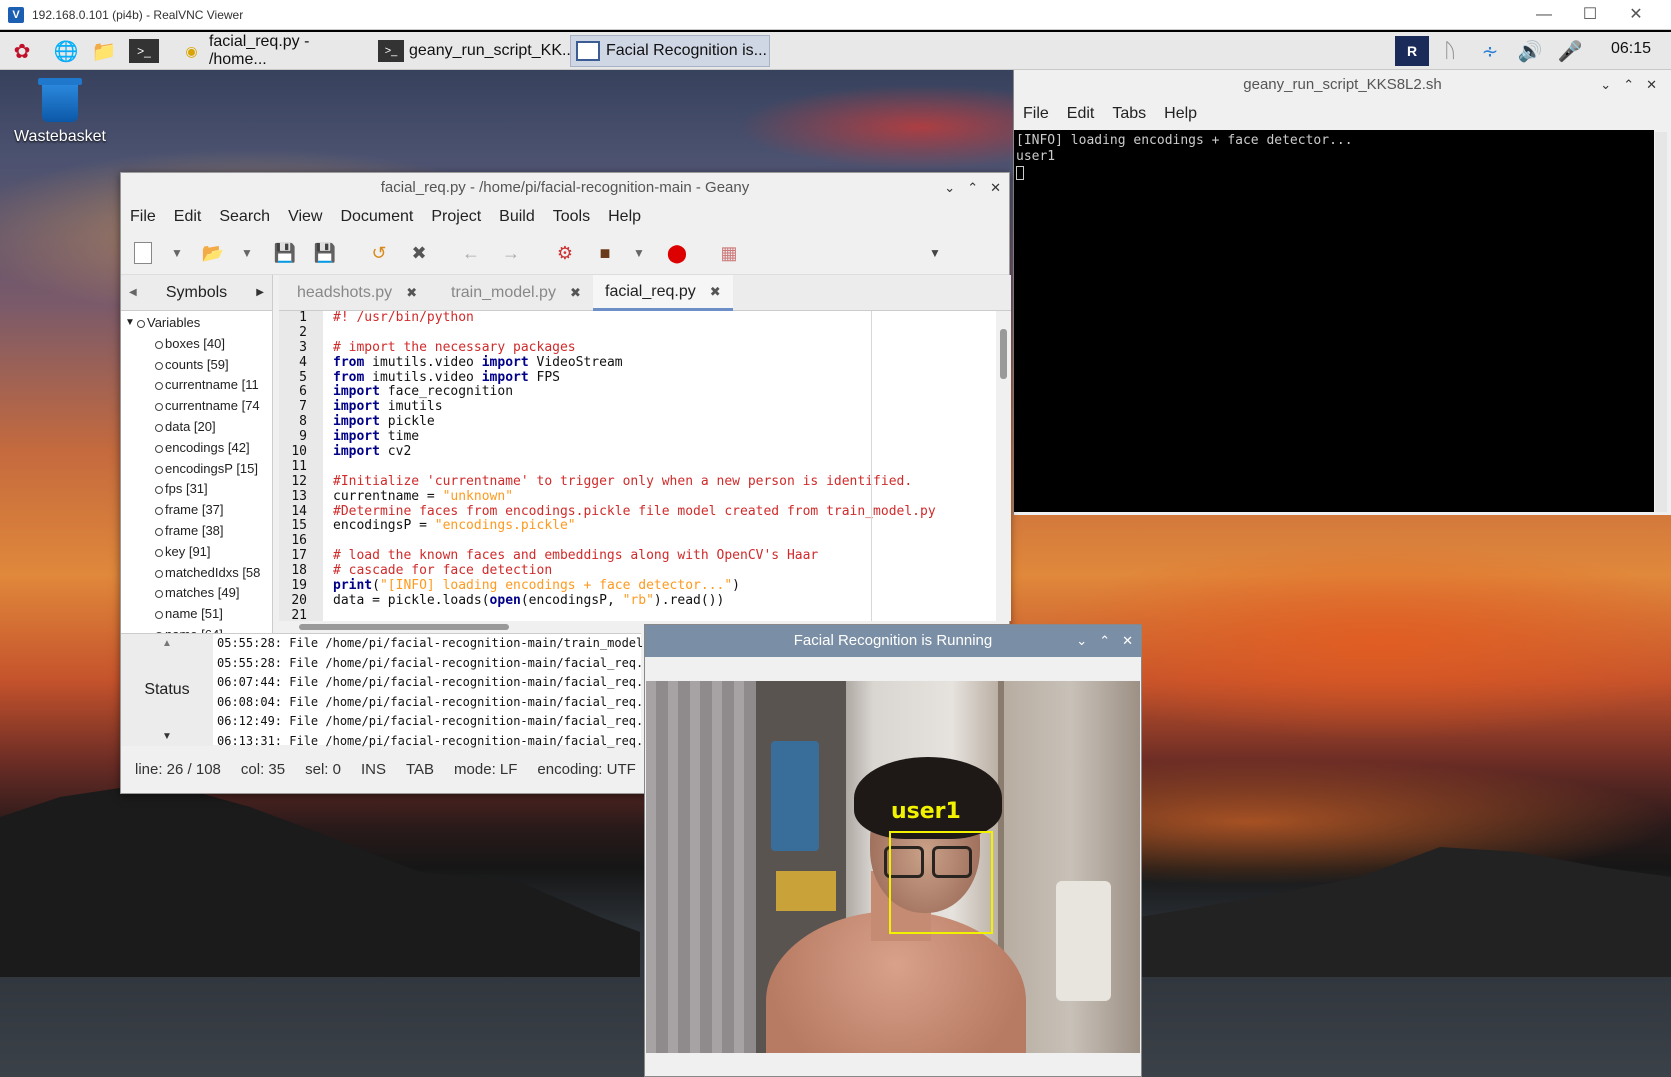  I want to click on save-icon: 💾, so click(285, 253).